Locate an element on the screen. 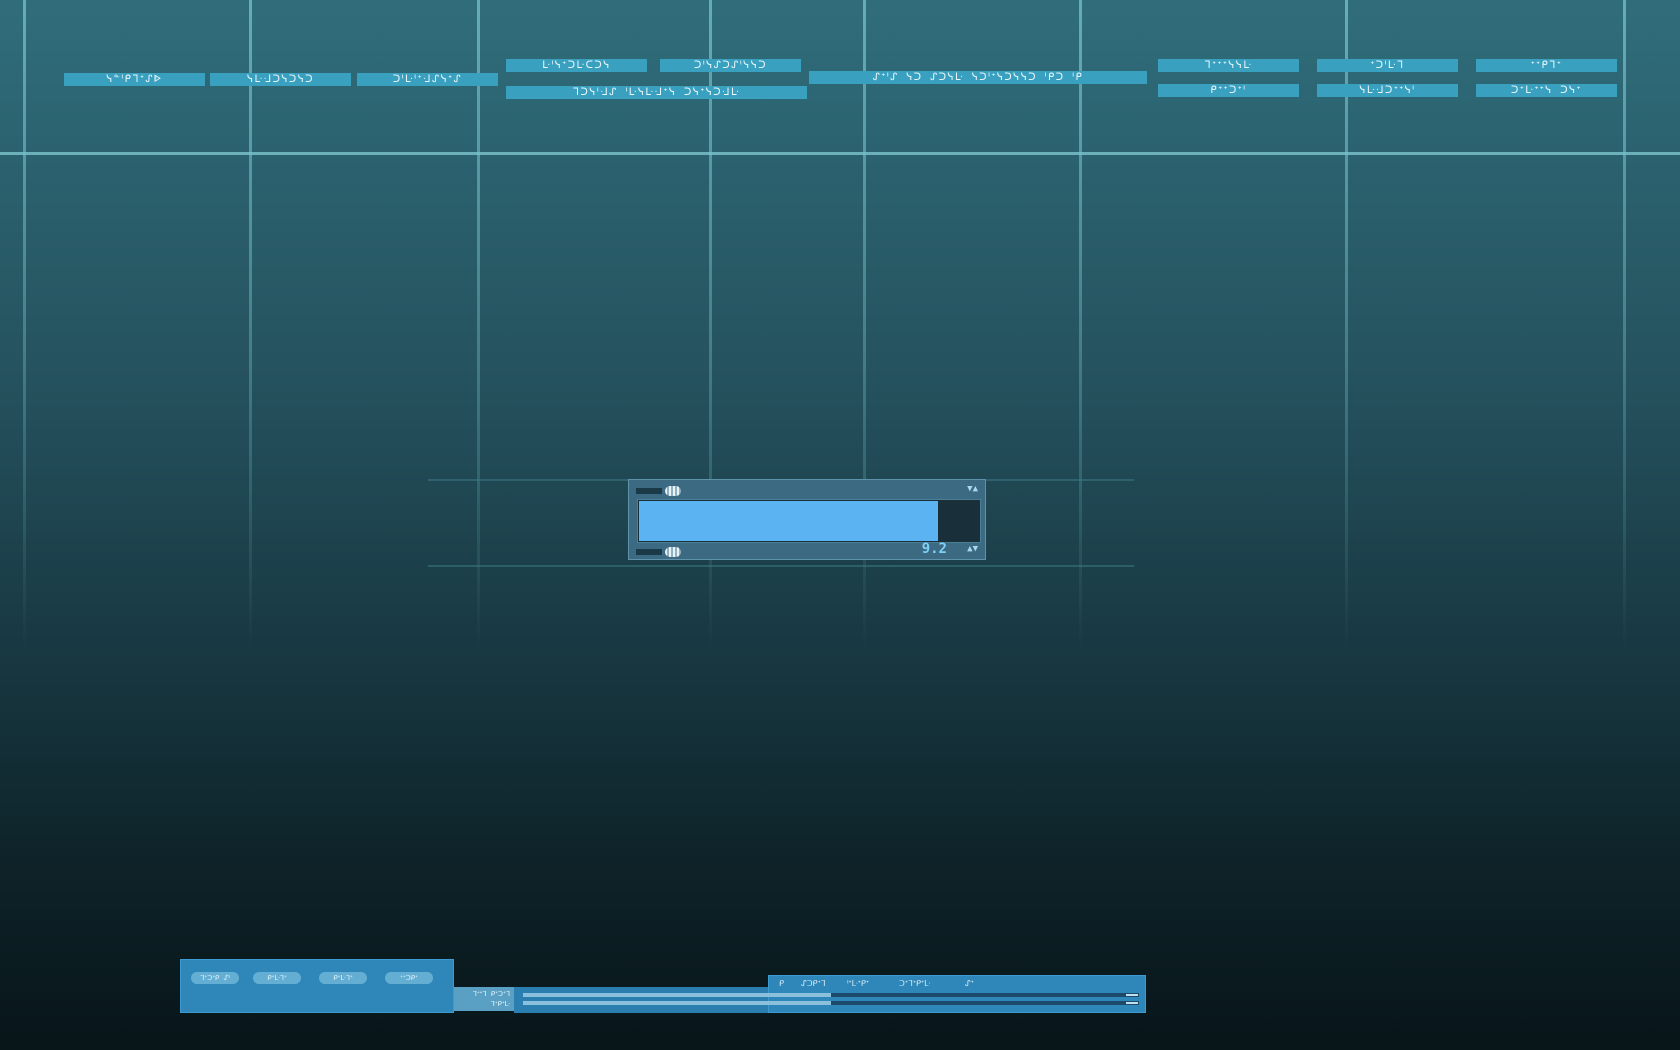 This screenshot has height=1050, width=1680. dialog-handle-top is located at coordinates (649, 491).